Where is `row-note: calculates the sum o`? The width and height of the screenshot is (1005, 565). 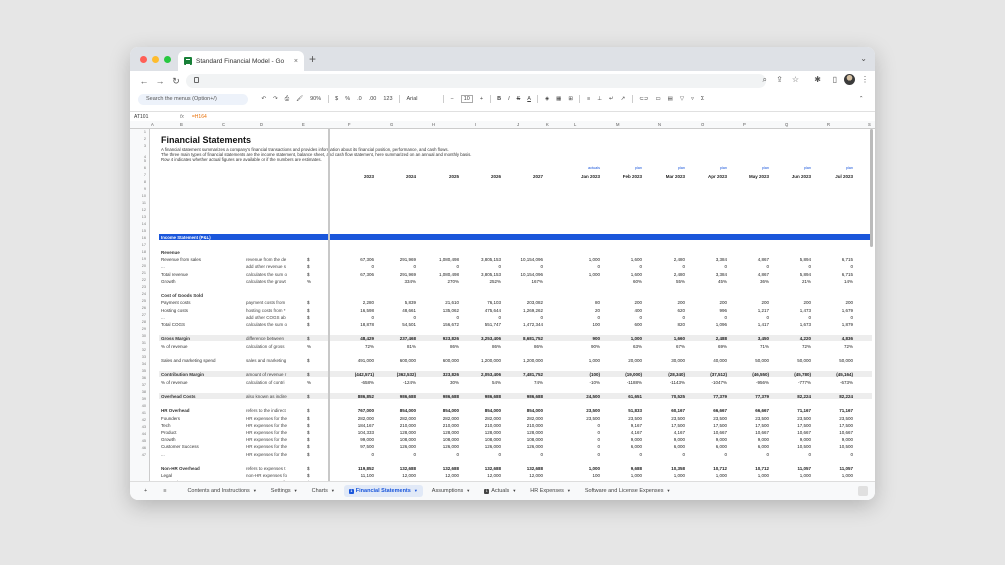
row-note: calculates the sum o is located at coordinates (267, 324).